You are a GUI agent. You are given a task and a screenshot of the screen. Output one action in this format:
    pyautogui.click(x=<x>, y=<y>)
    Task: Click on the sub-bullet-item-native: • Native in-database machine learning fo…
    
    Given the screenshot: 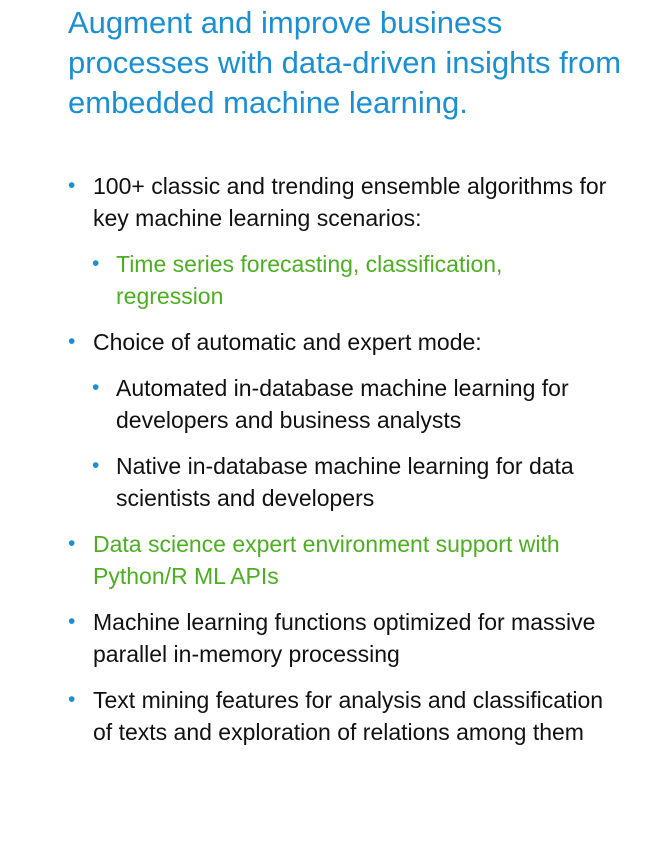 What is the action you would take?
    pyautogui.click(x=354, y=482)
    